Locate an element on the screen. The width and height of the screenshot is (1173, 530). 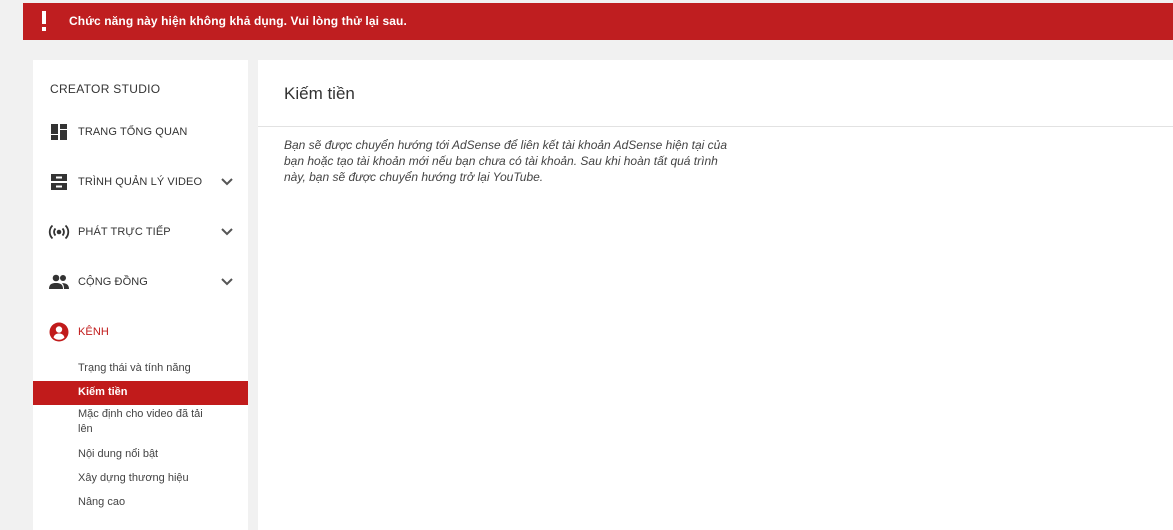
sidebar-subitem-advanced: Nâng cao is located at coordinates (140, 503).